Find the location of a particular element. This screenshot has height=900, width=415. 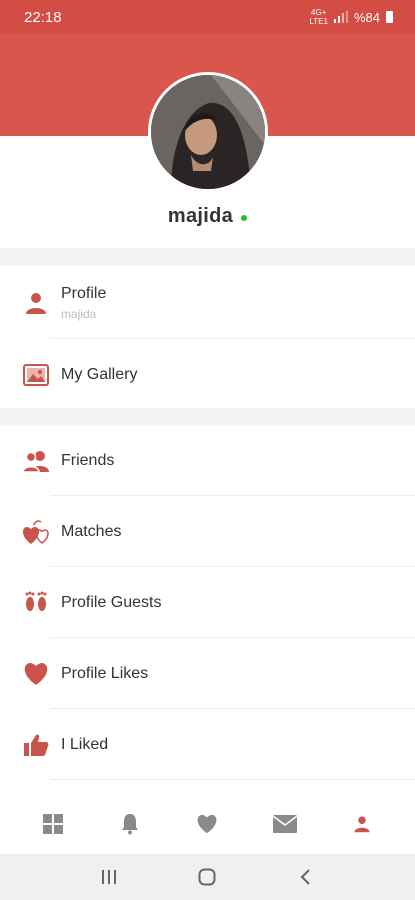

nav-profile is located at coordinates (362, 824).